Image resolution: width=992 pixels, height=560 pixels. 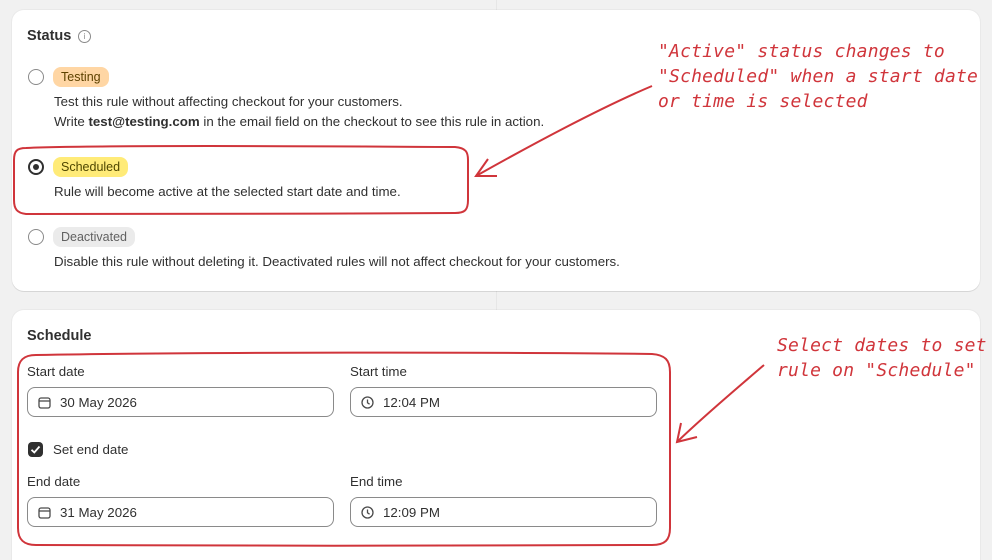 What do you see at coordinates (378, 371) in the screenshot?
I see `start-time-label: Start time` at bounding box center [378, 371].